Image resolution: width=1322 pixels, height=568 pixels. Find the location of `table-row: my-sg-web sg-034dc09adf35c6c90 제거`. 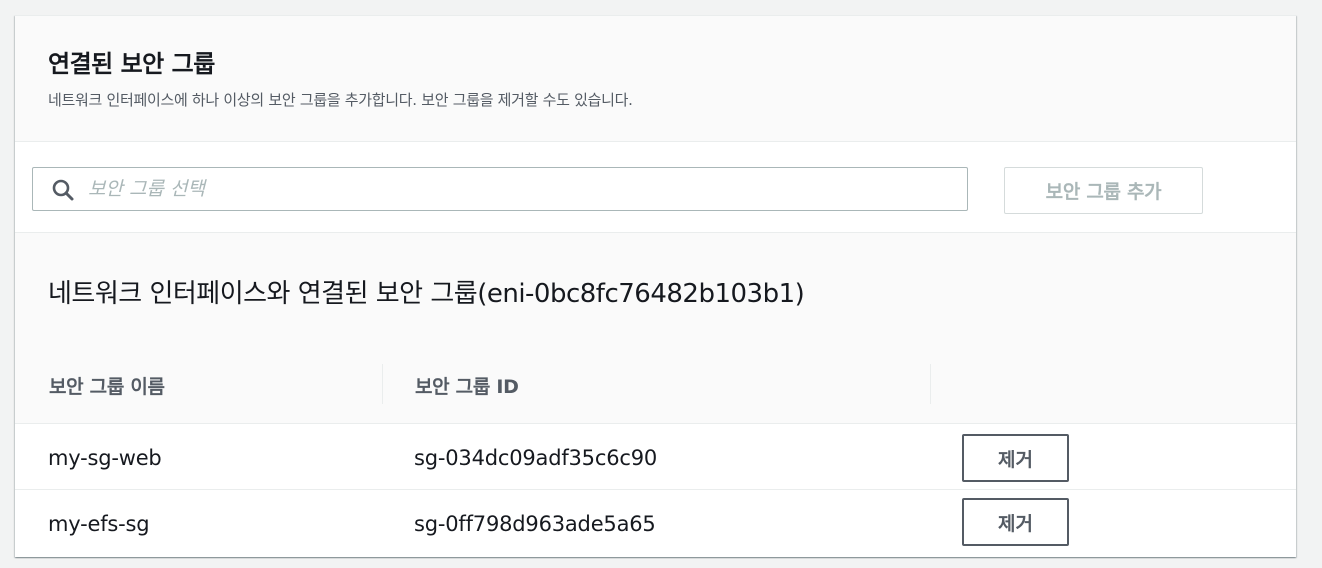

table-row: my-sg-web sg-034dc09adf35c6c90 제거 is located at coordinates (655, 457).